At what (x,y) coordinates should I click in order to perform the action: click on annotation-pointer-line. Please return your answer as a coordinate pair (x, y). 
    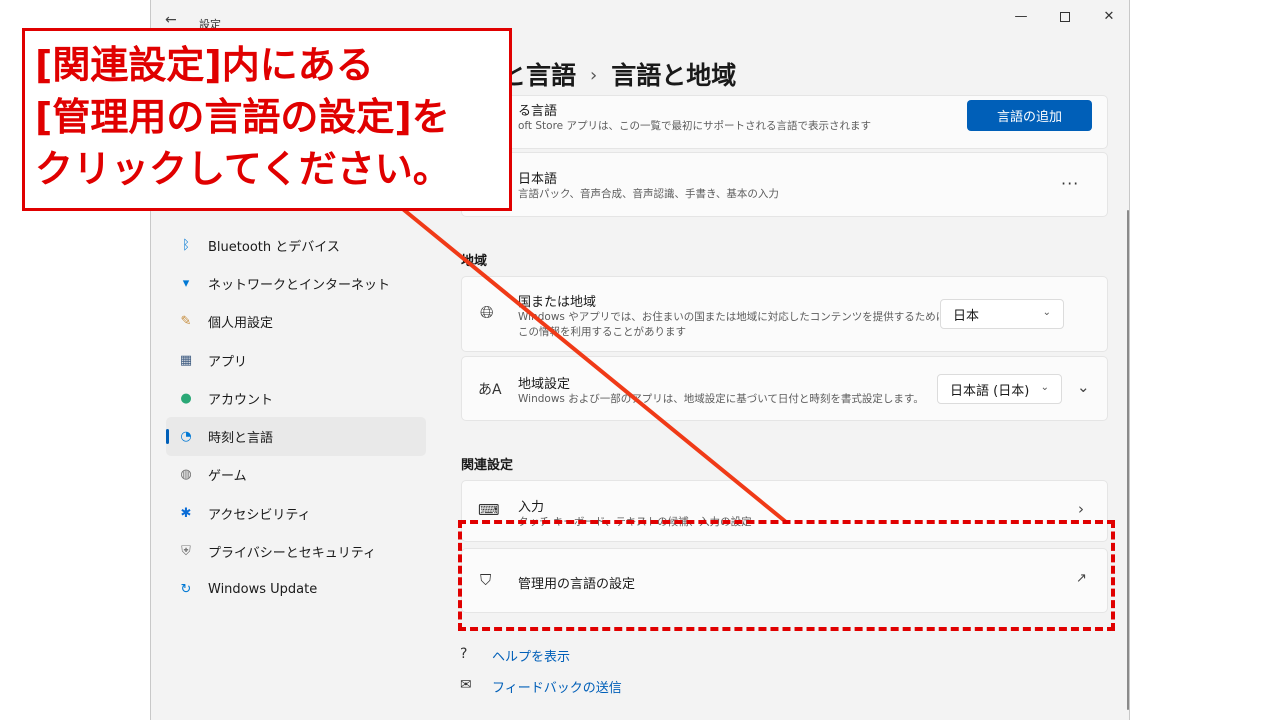
    Looking at the image, I should click on (595, 366).